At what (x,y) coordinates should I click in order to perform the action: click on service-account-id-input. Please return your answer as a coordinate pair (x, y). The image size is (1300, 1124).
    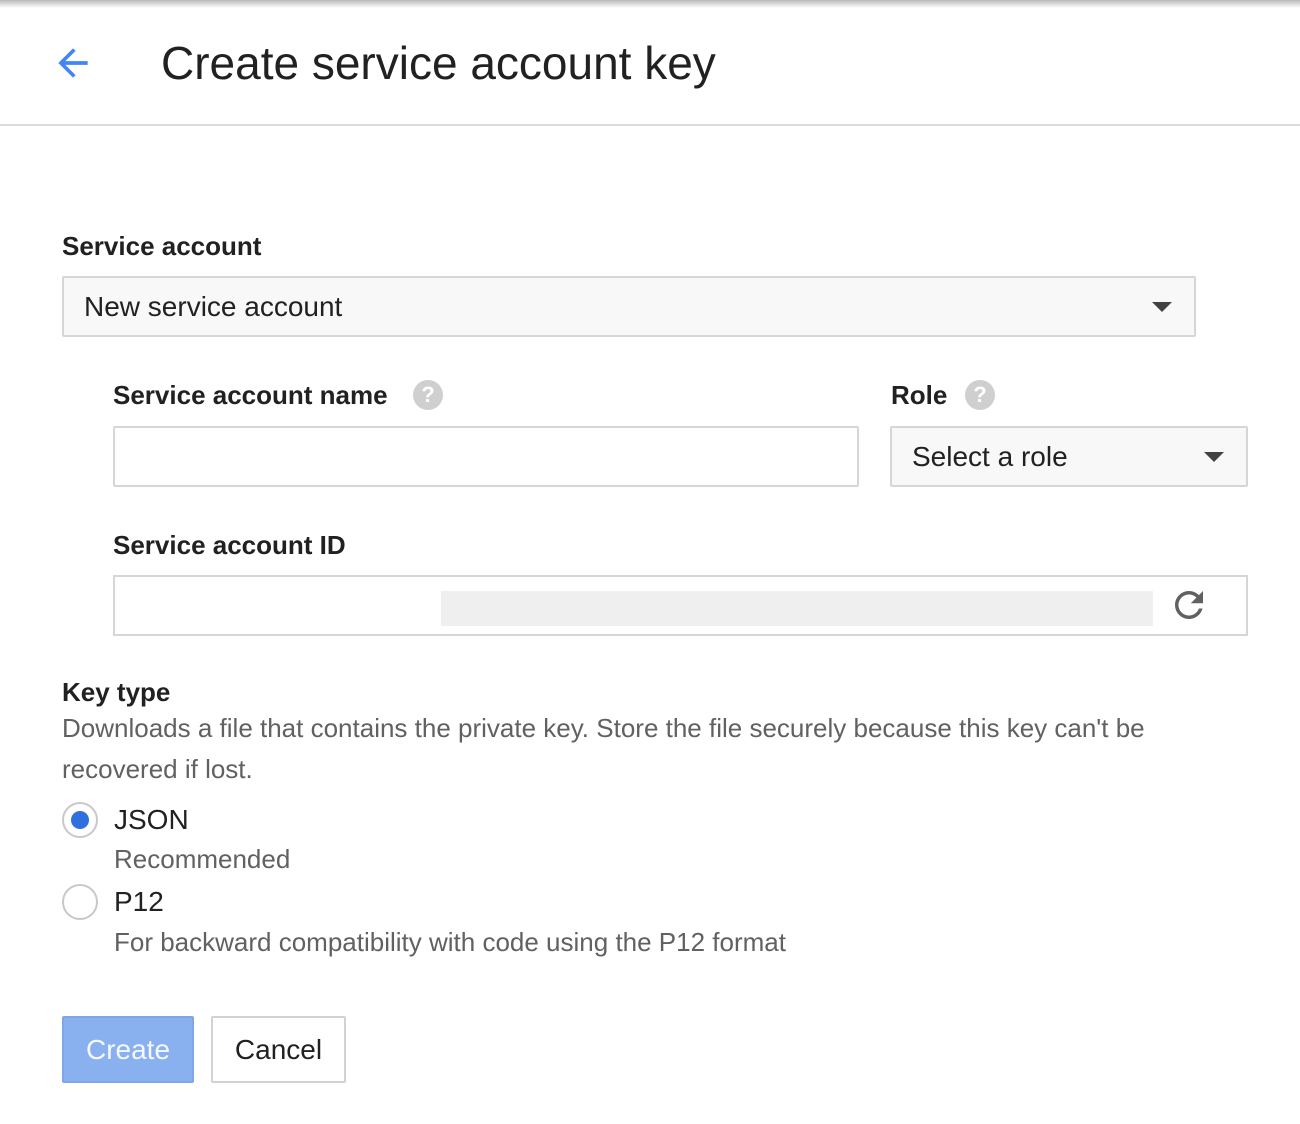
    Looking at the image, I should click on (680, 605).